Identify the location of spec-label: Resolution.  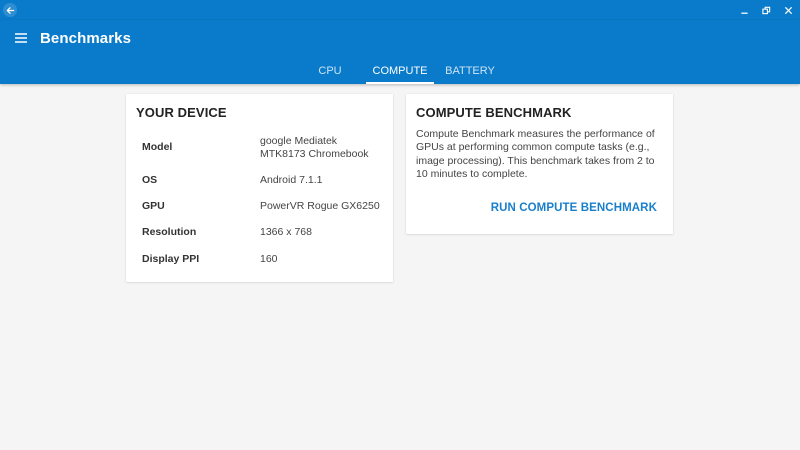
(169, 232).